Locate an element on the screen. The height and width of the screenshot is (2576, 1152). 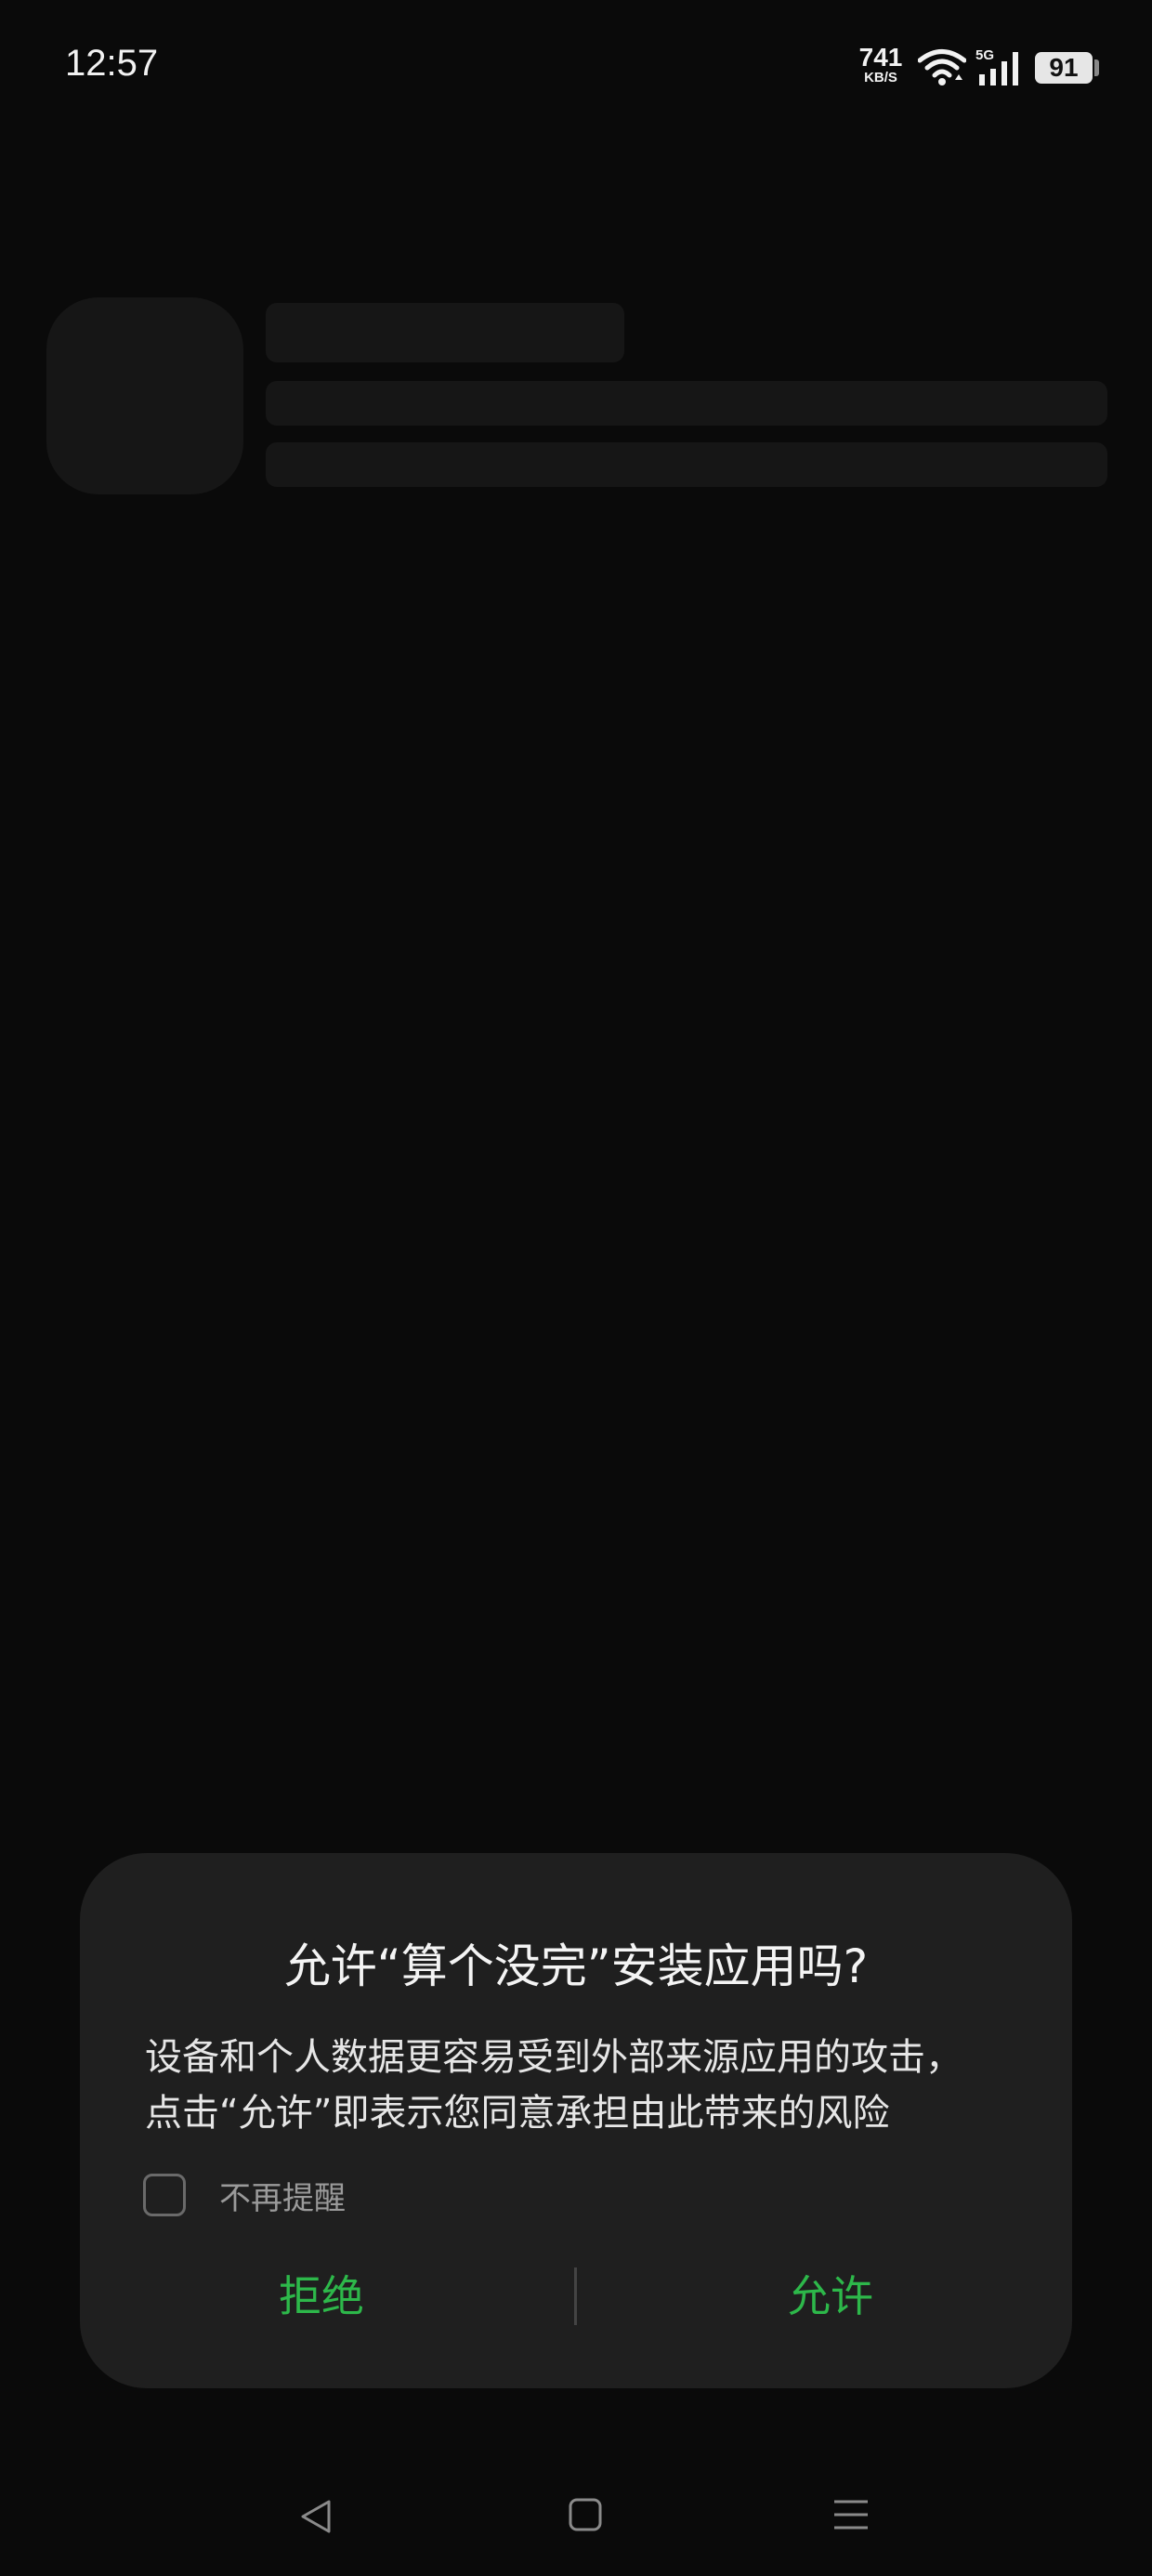
battery-icon: 91 is located at coordinates (1064, 68).